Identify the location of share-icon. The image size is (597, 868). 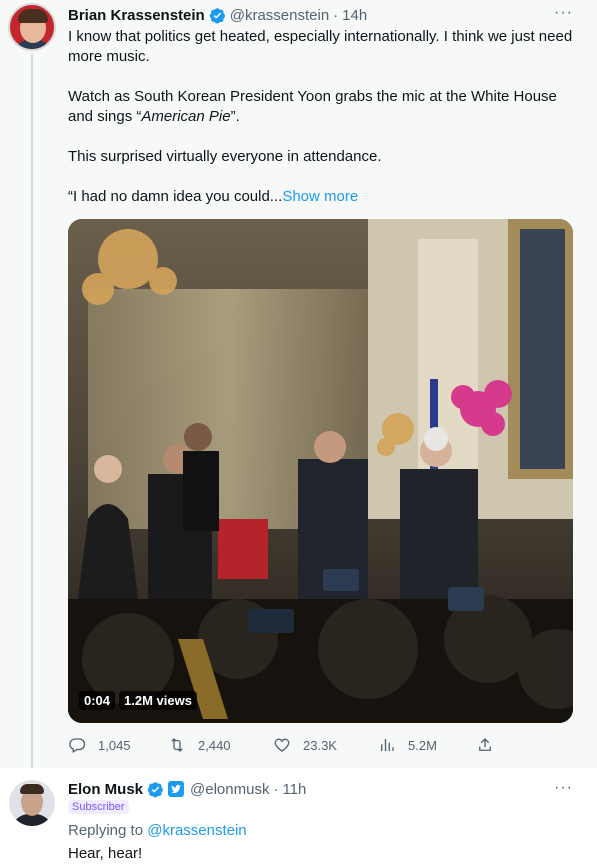
(485, 744).